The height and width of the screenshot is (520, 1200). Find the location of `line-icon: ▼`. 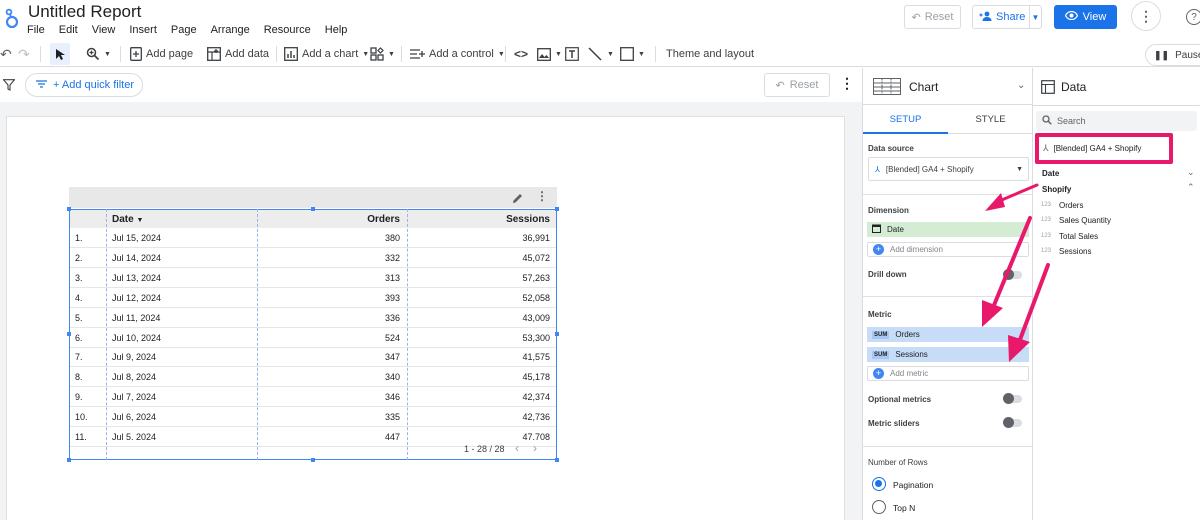

line-icon: ▼ is located at coordinates (601, 54).